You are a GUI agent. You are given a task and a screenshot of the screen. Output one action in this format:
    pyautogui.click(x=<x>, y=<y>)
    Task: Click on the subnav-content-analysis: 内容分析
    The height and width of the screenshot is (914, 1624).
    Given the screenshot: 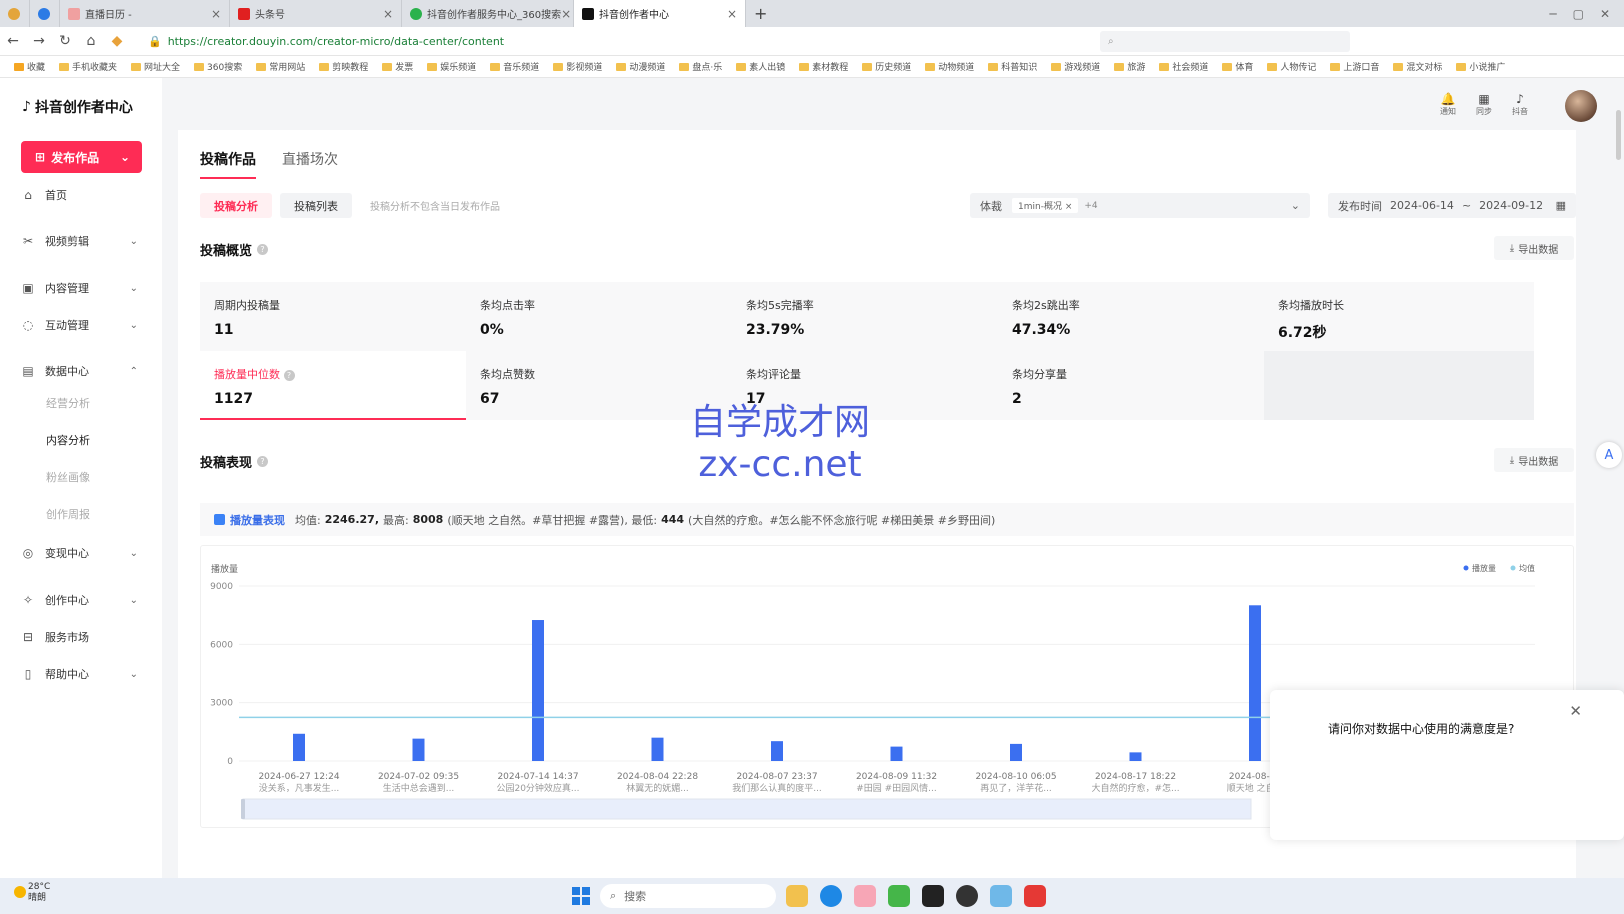 What is the action you would take?
    pyautogui.click(x=68, y=440)
    